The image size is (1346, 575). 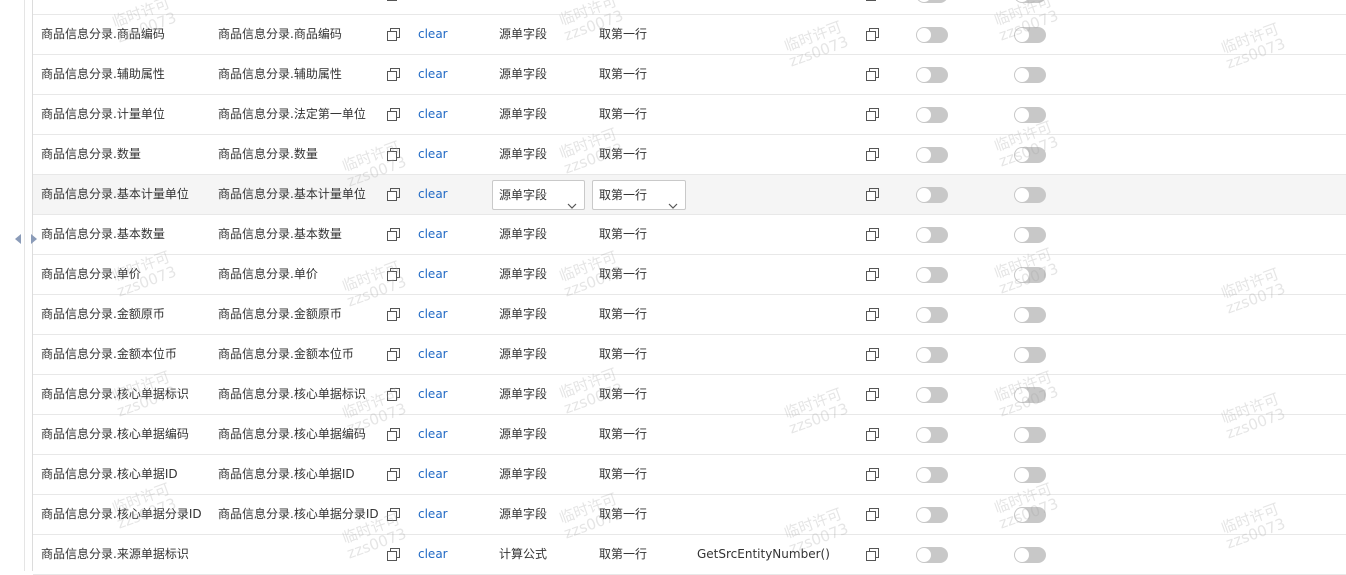 What do you see at coordinates (689, 35) in the screenshot?
I see `table-row: 商品信息分录.商品编码 商品信息分录.商品编码 clear 源单字段 取第一行` at bounding box center [689, 35].